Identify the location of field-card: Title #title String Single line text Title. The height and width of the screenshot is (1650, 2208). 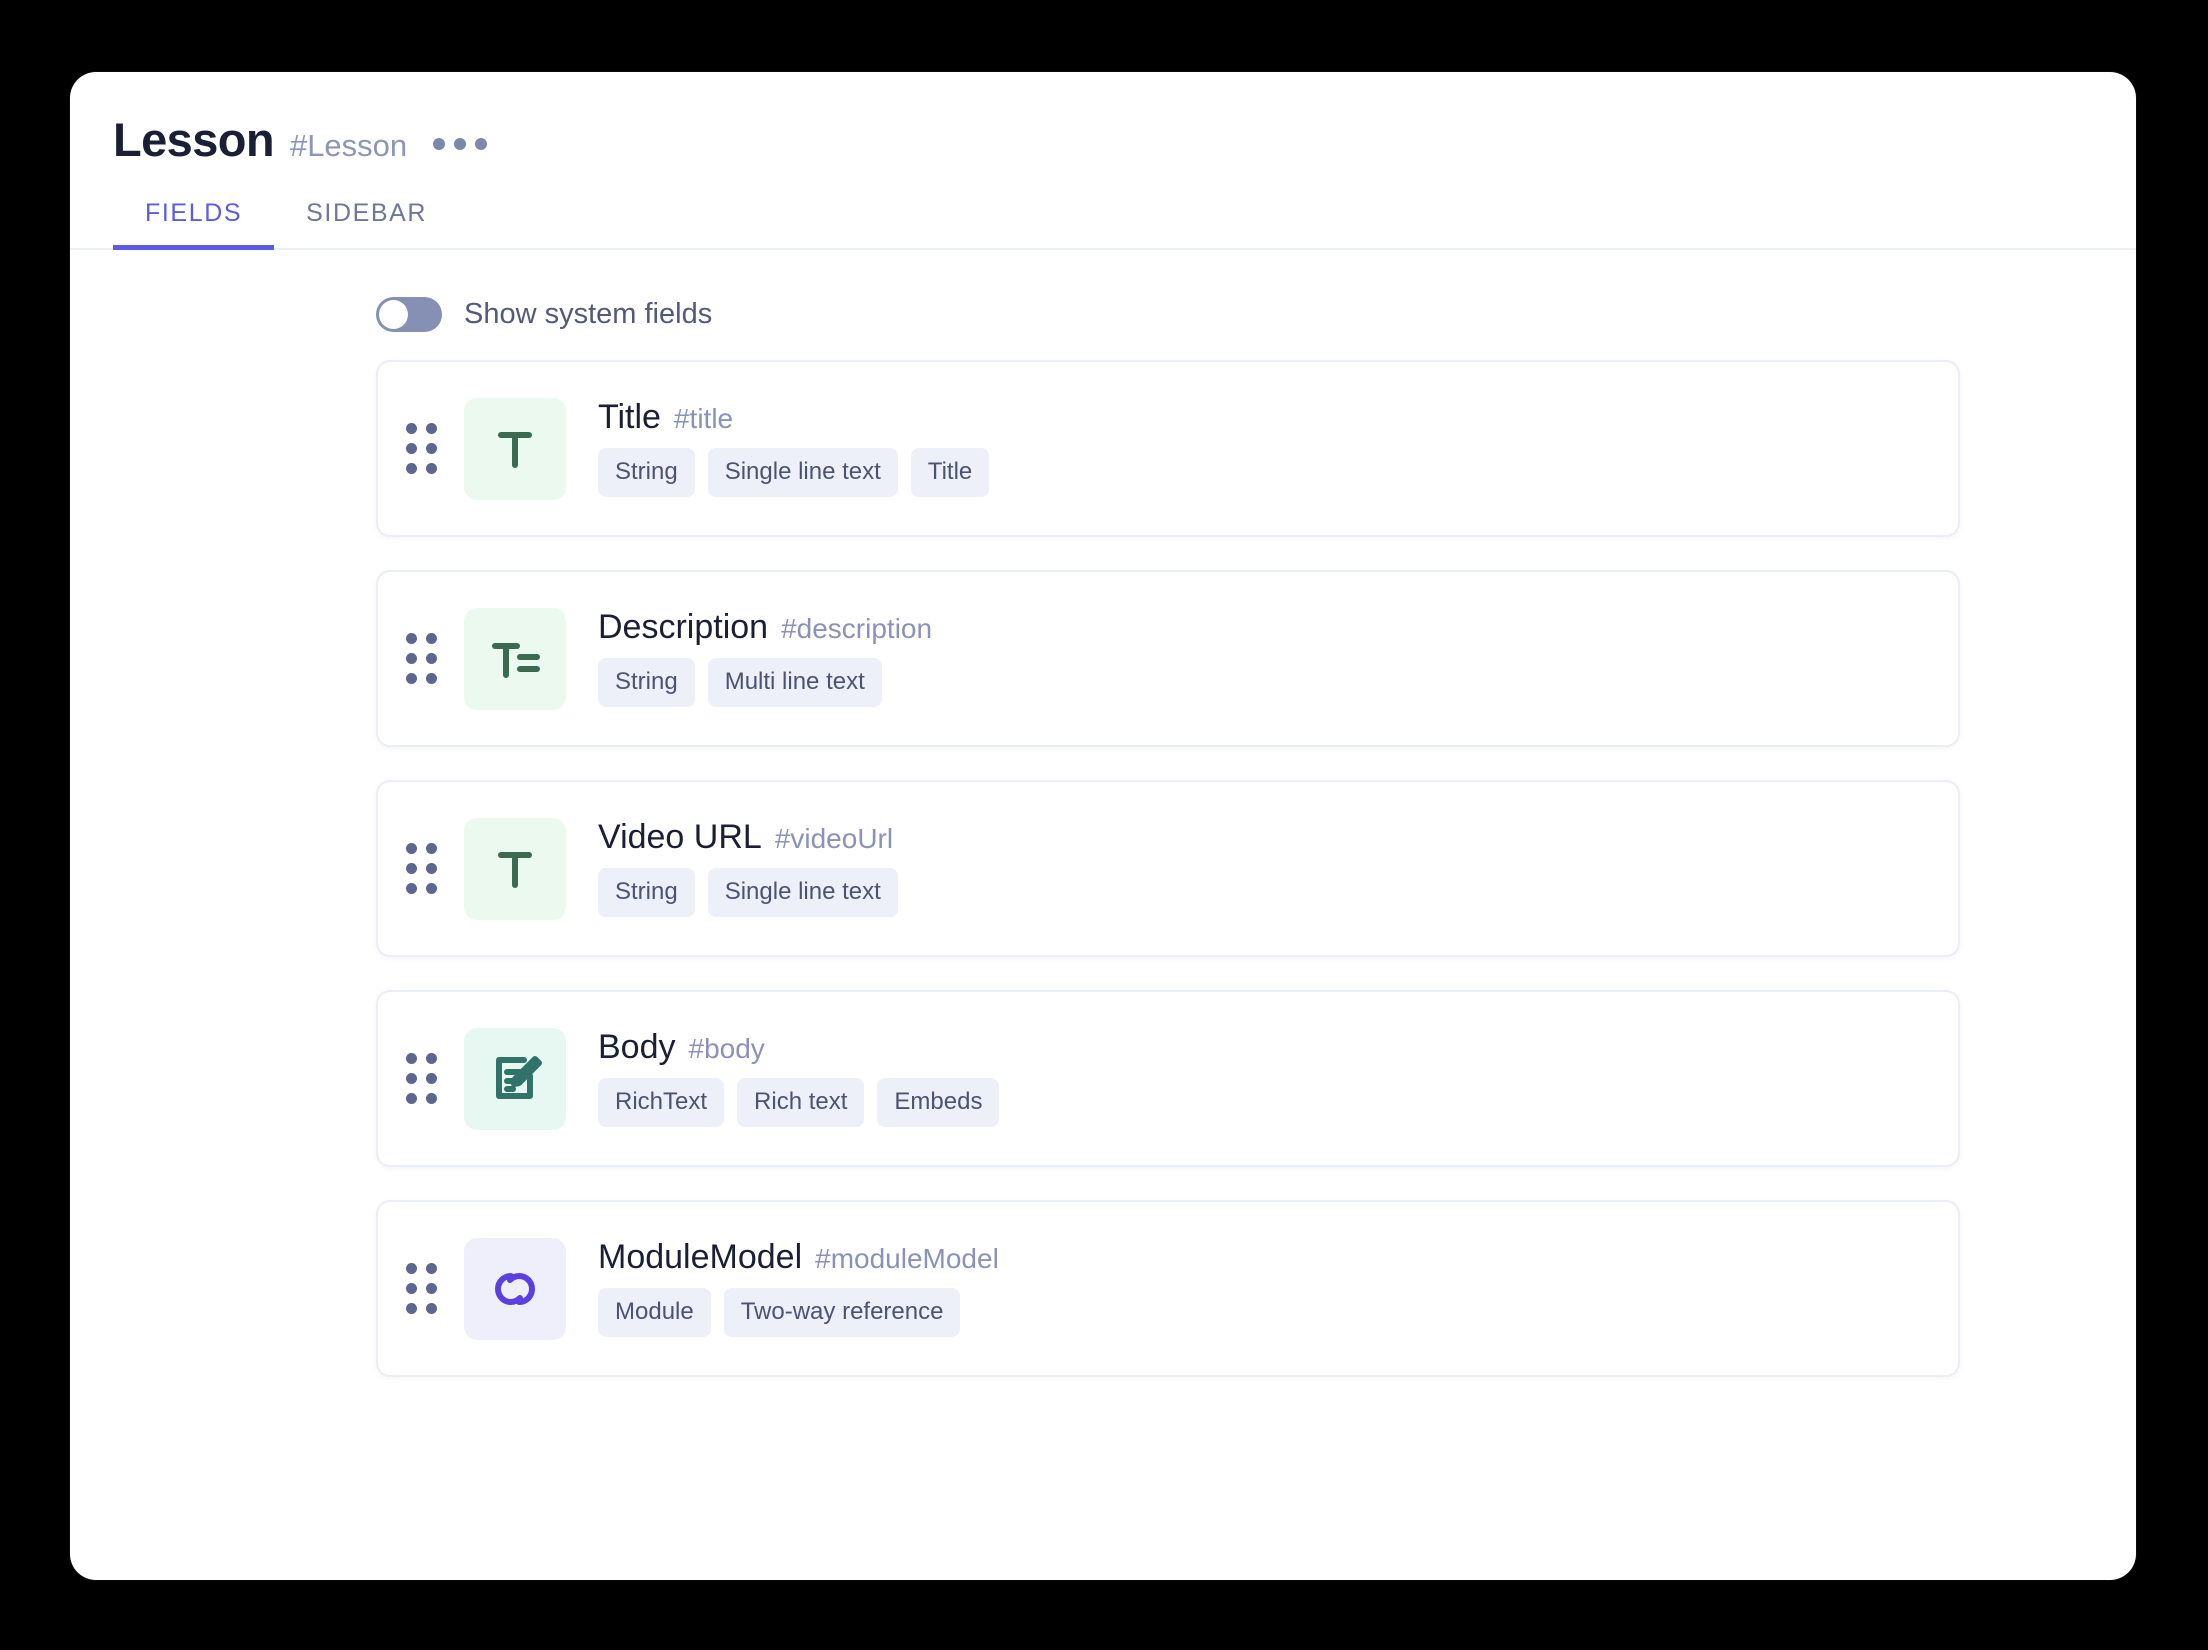
(1168, 448).